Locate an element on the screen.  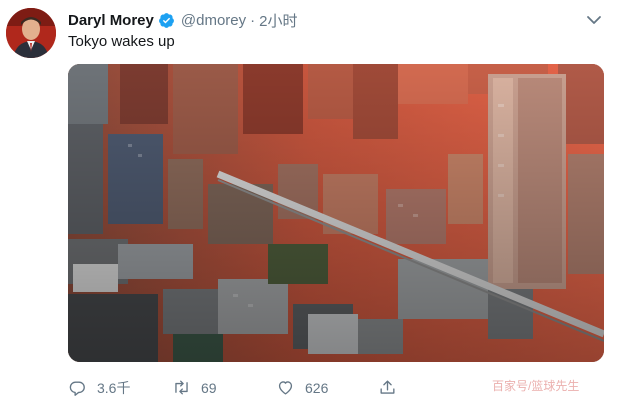
share-button is located at coordinates (392, 387).